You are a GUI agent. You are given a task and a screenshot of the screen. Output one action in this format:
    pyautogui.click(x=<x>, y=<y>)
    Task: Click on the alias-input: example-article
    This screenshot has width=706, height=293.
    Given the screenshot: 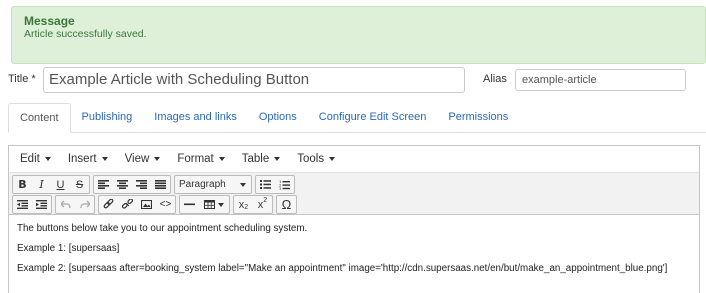 What is the action you would take?
    pyautogui.click(x=600, y=80)
    